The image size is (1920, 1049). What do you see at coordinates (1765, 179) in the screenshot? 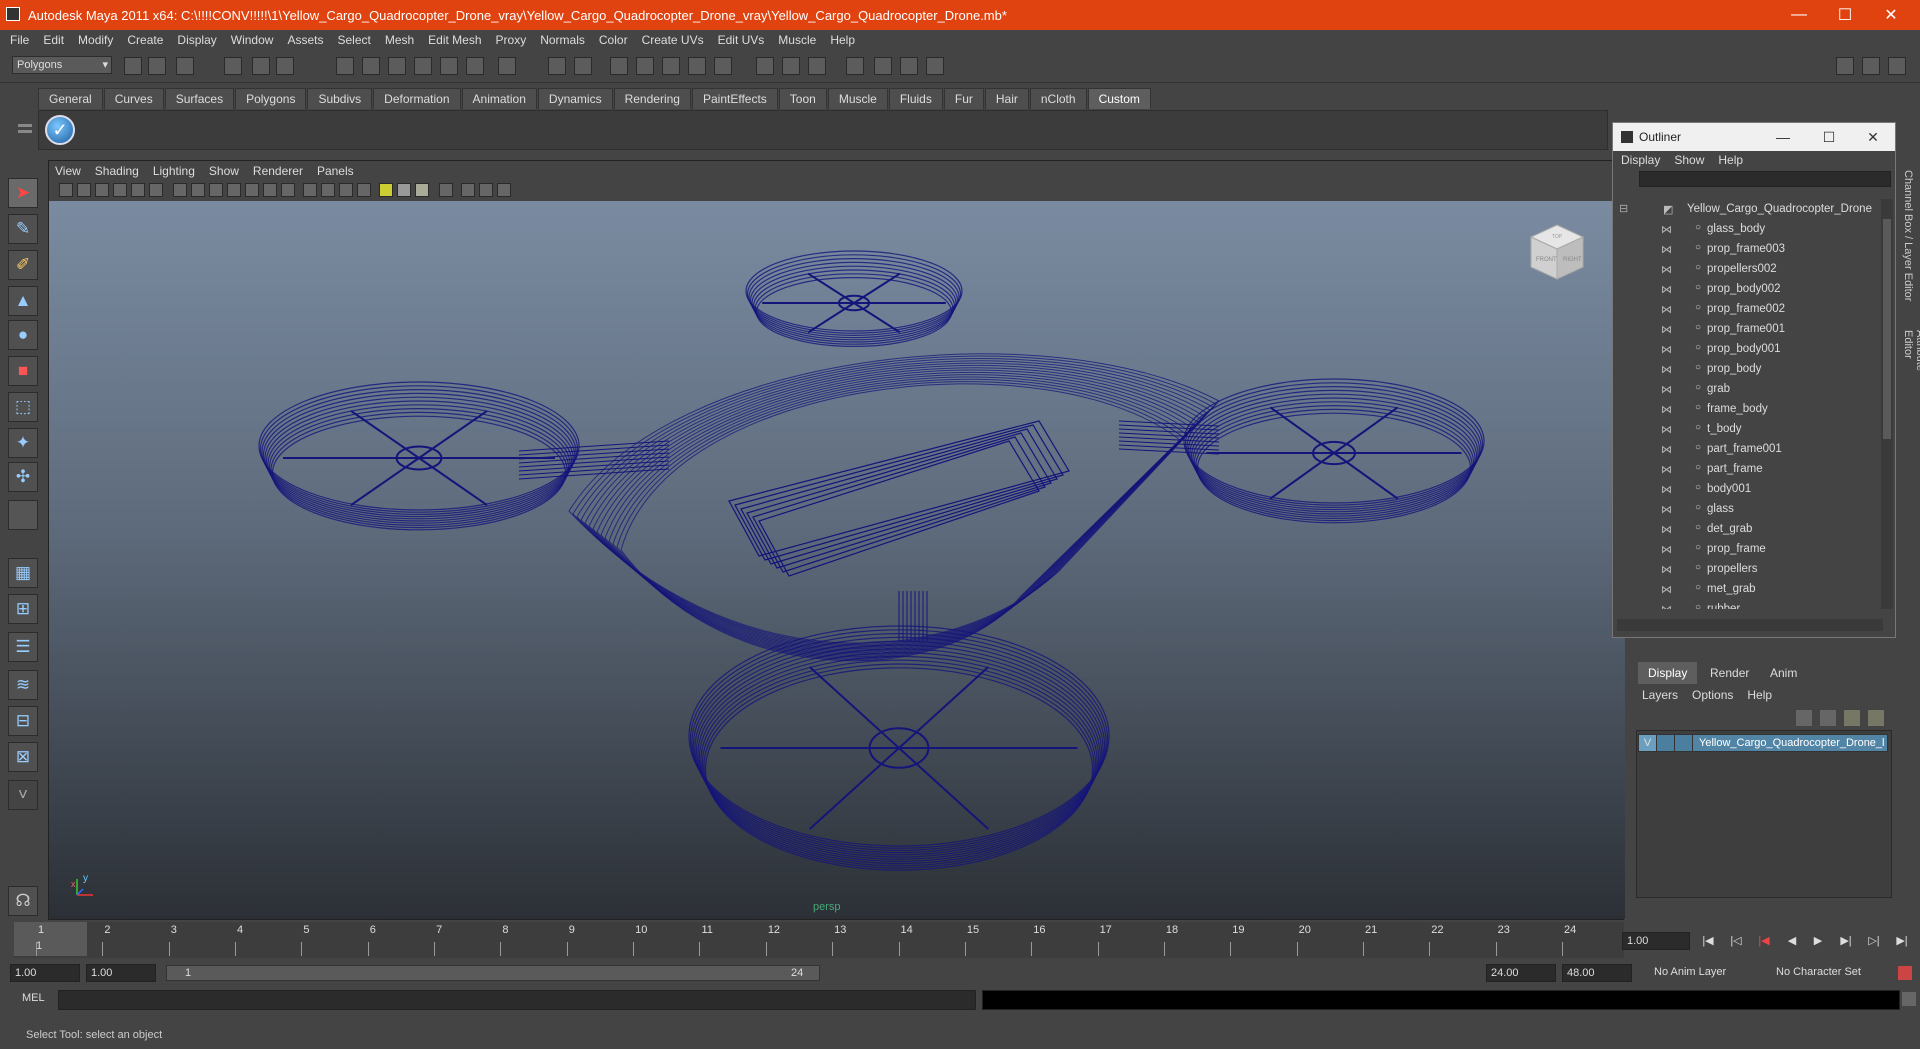
I see `outliner-search-input` at bounding box center [1765, 179].